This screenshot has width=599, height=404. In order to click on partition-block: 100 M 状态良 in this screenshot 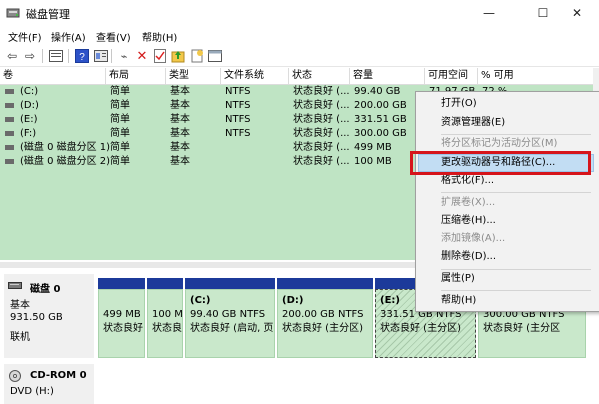, I will do `click(164, 318)`.